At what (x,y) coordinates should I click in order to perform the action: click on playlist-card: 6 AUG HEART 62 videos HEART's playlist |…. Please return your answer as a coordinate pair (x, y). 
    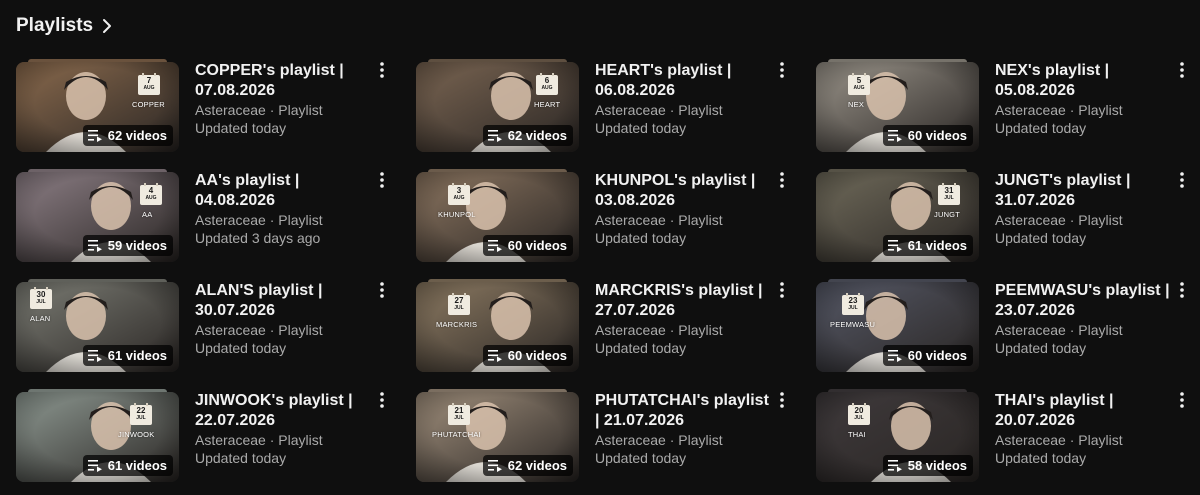
    Looking at the image, I should click on (608, 104).